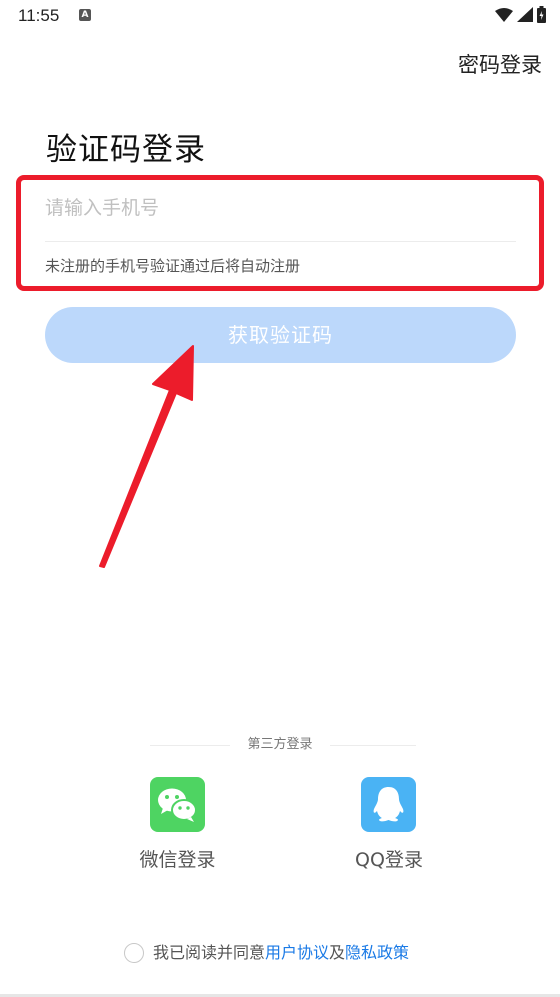 This screenshot has width=560, height=997. What do you see at coordinates (85, 15) in the screenshot?
I see `a-box-icon: A` at bounding box center [85, 15].